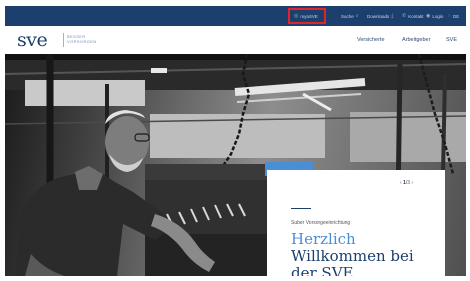  Describe the element at coordinates (63, 40) in the screenshot. I see `logo-divider` at that location.